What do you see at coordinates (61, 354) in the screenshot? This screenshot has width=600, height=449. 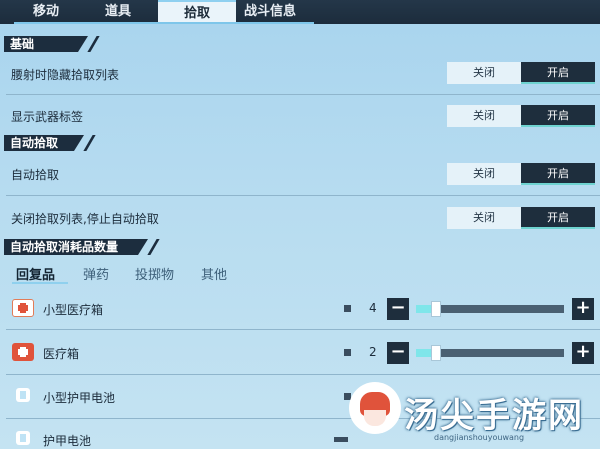 I see `item-label: 医疗箱` at bounding box center [61, 354].